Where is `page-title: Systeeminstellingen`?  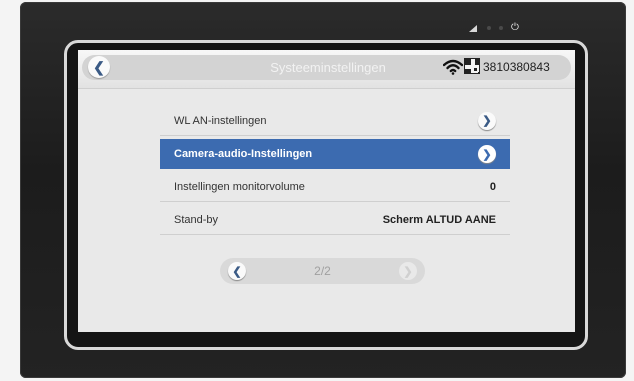 page-title: Systeeminstellingen is located at coordinates (328, 67).